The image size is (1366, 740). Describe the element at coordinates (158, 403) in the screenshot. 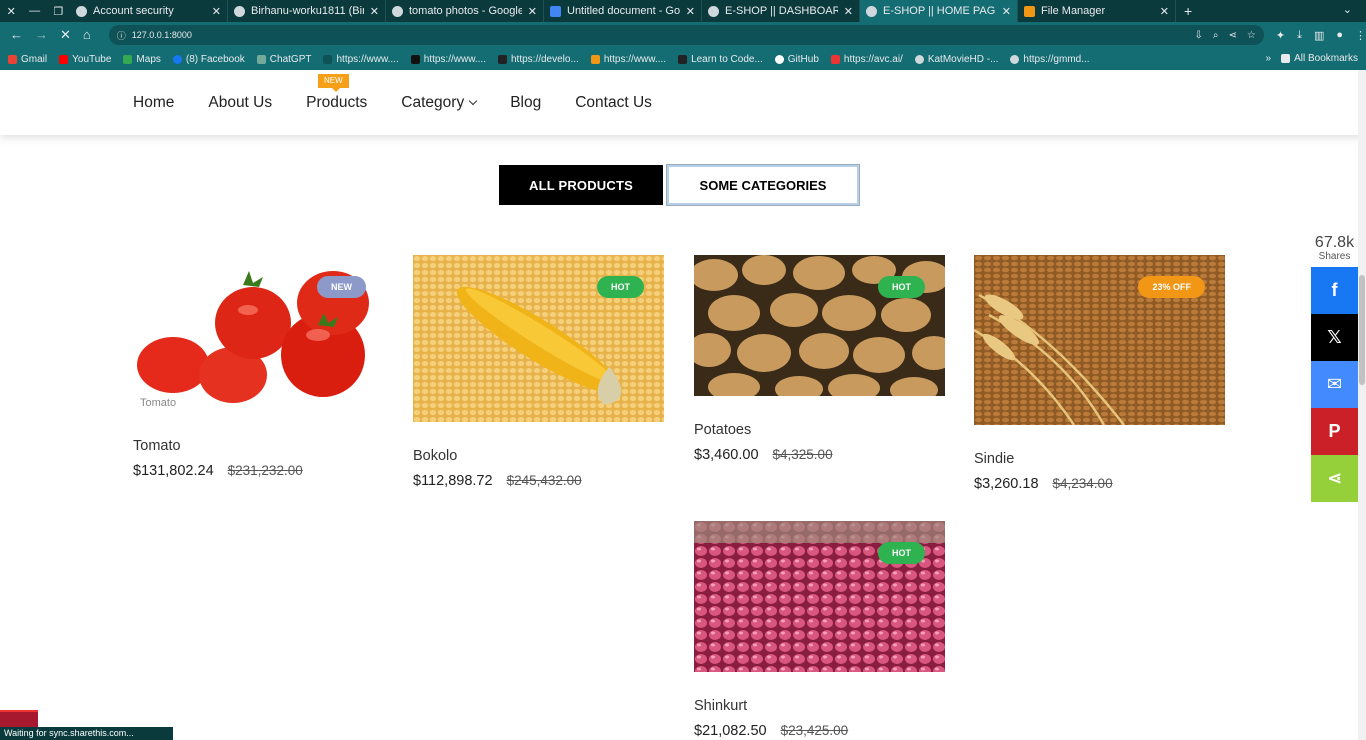

I see `tomato-watermark: Tomato` at that location.